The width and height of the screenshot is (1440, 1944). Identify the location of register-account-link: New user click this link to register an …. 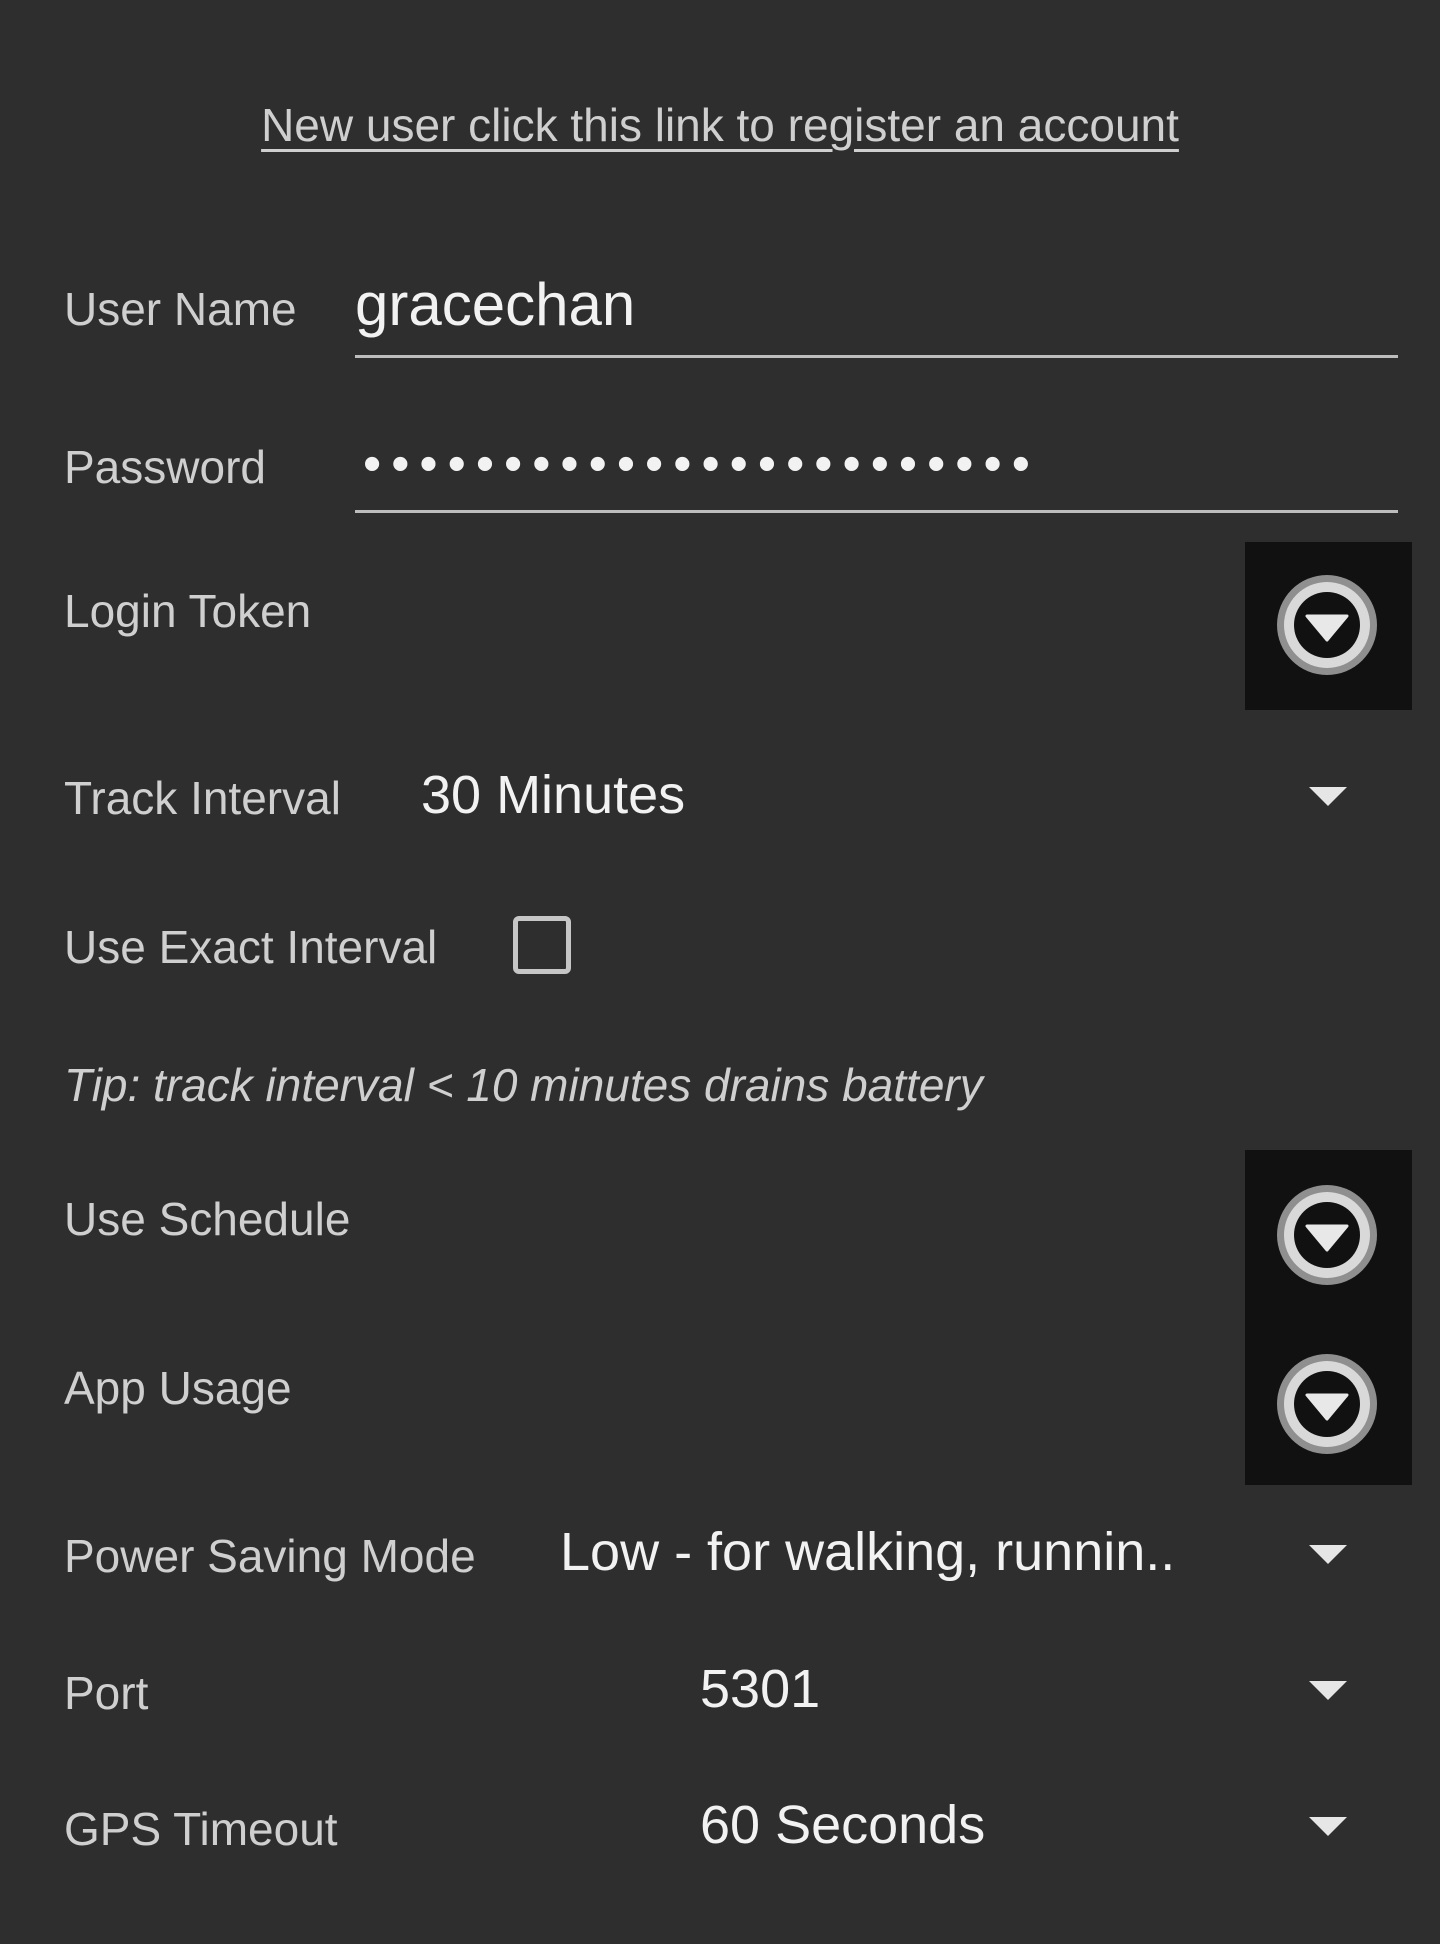
(720, 125).